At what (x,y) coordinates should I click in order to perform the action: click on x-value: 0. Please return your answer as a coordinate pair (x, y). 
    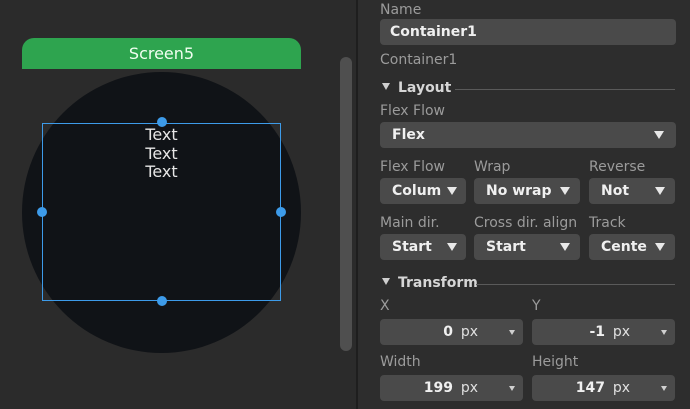
    Looking at the image, I should click on (448, 332).